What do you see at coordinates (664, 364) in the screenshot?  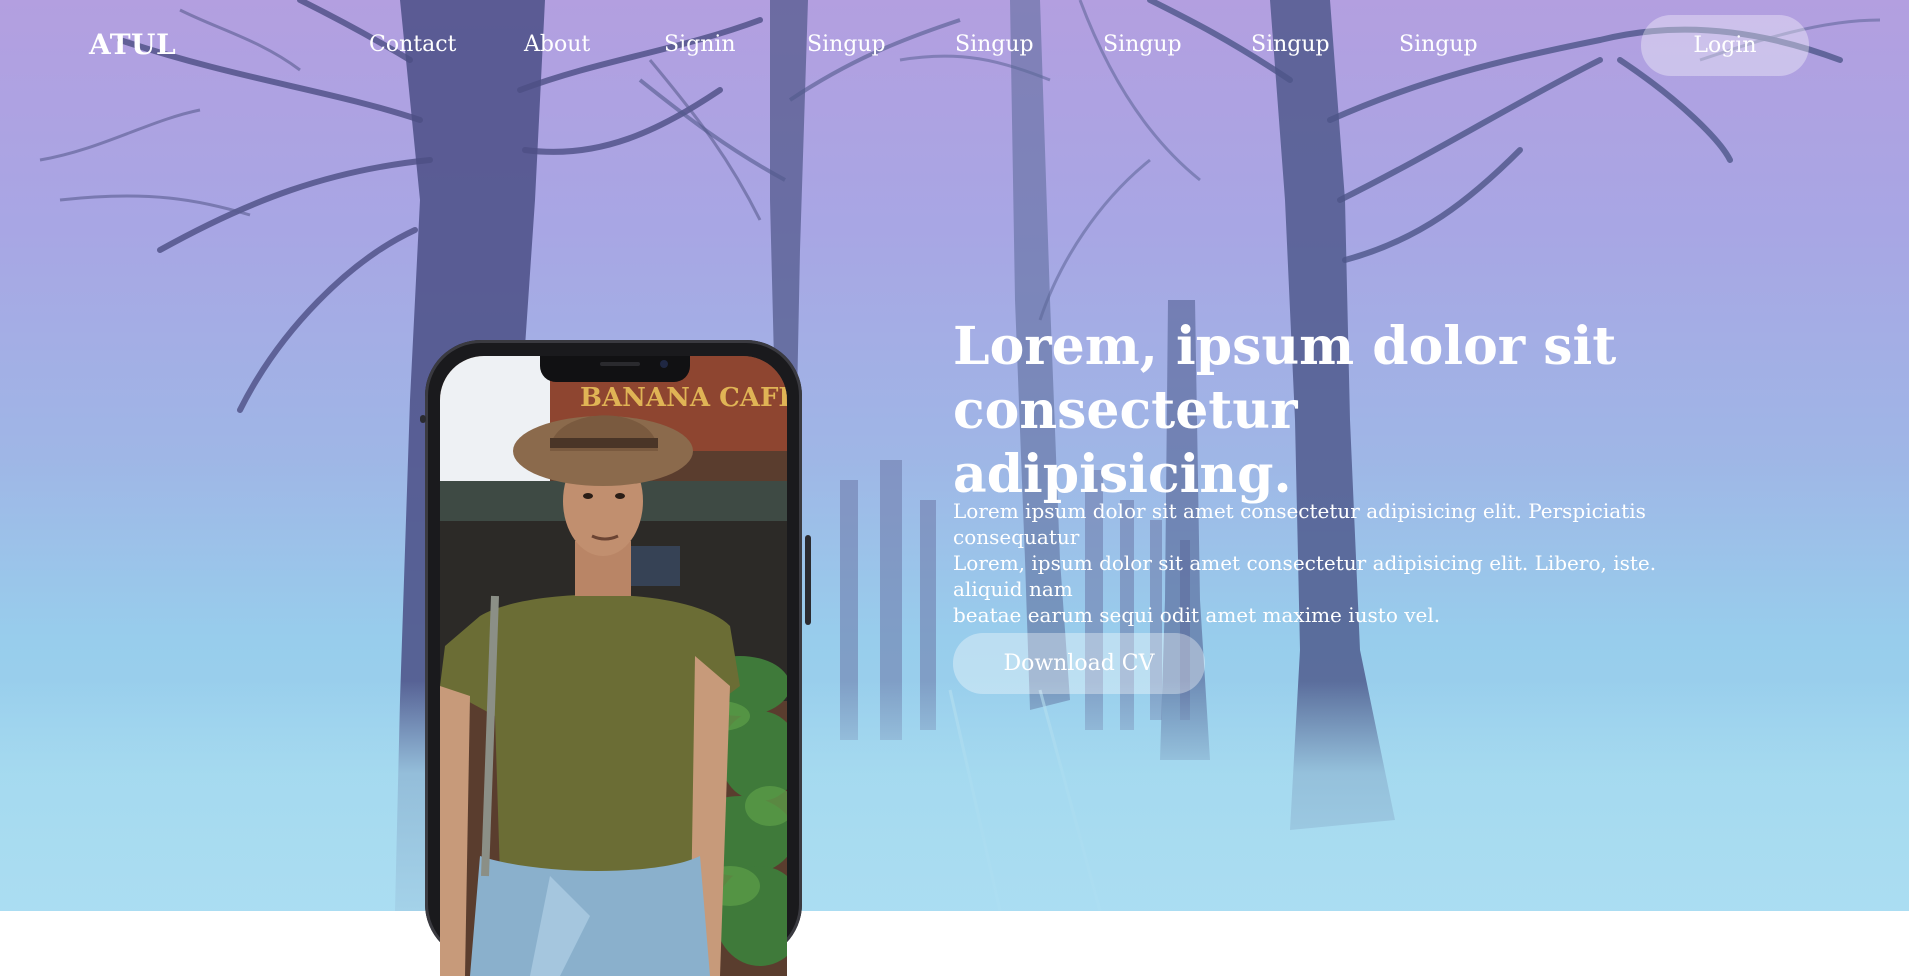 I see `camera-icon` at bounding box center [664, 364].